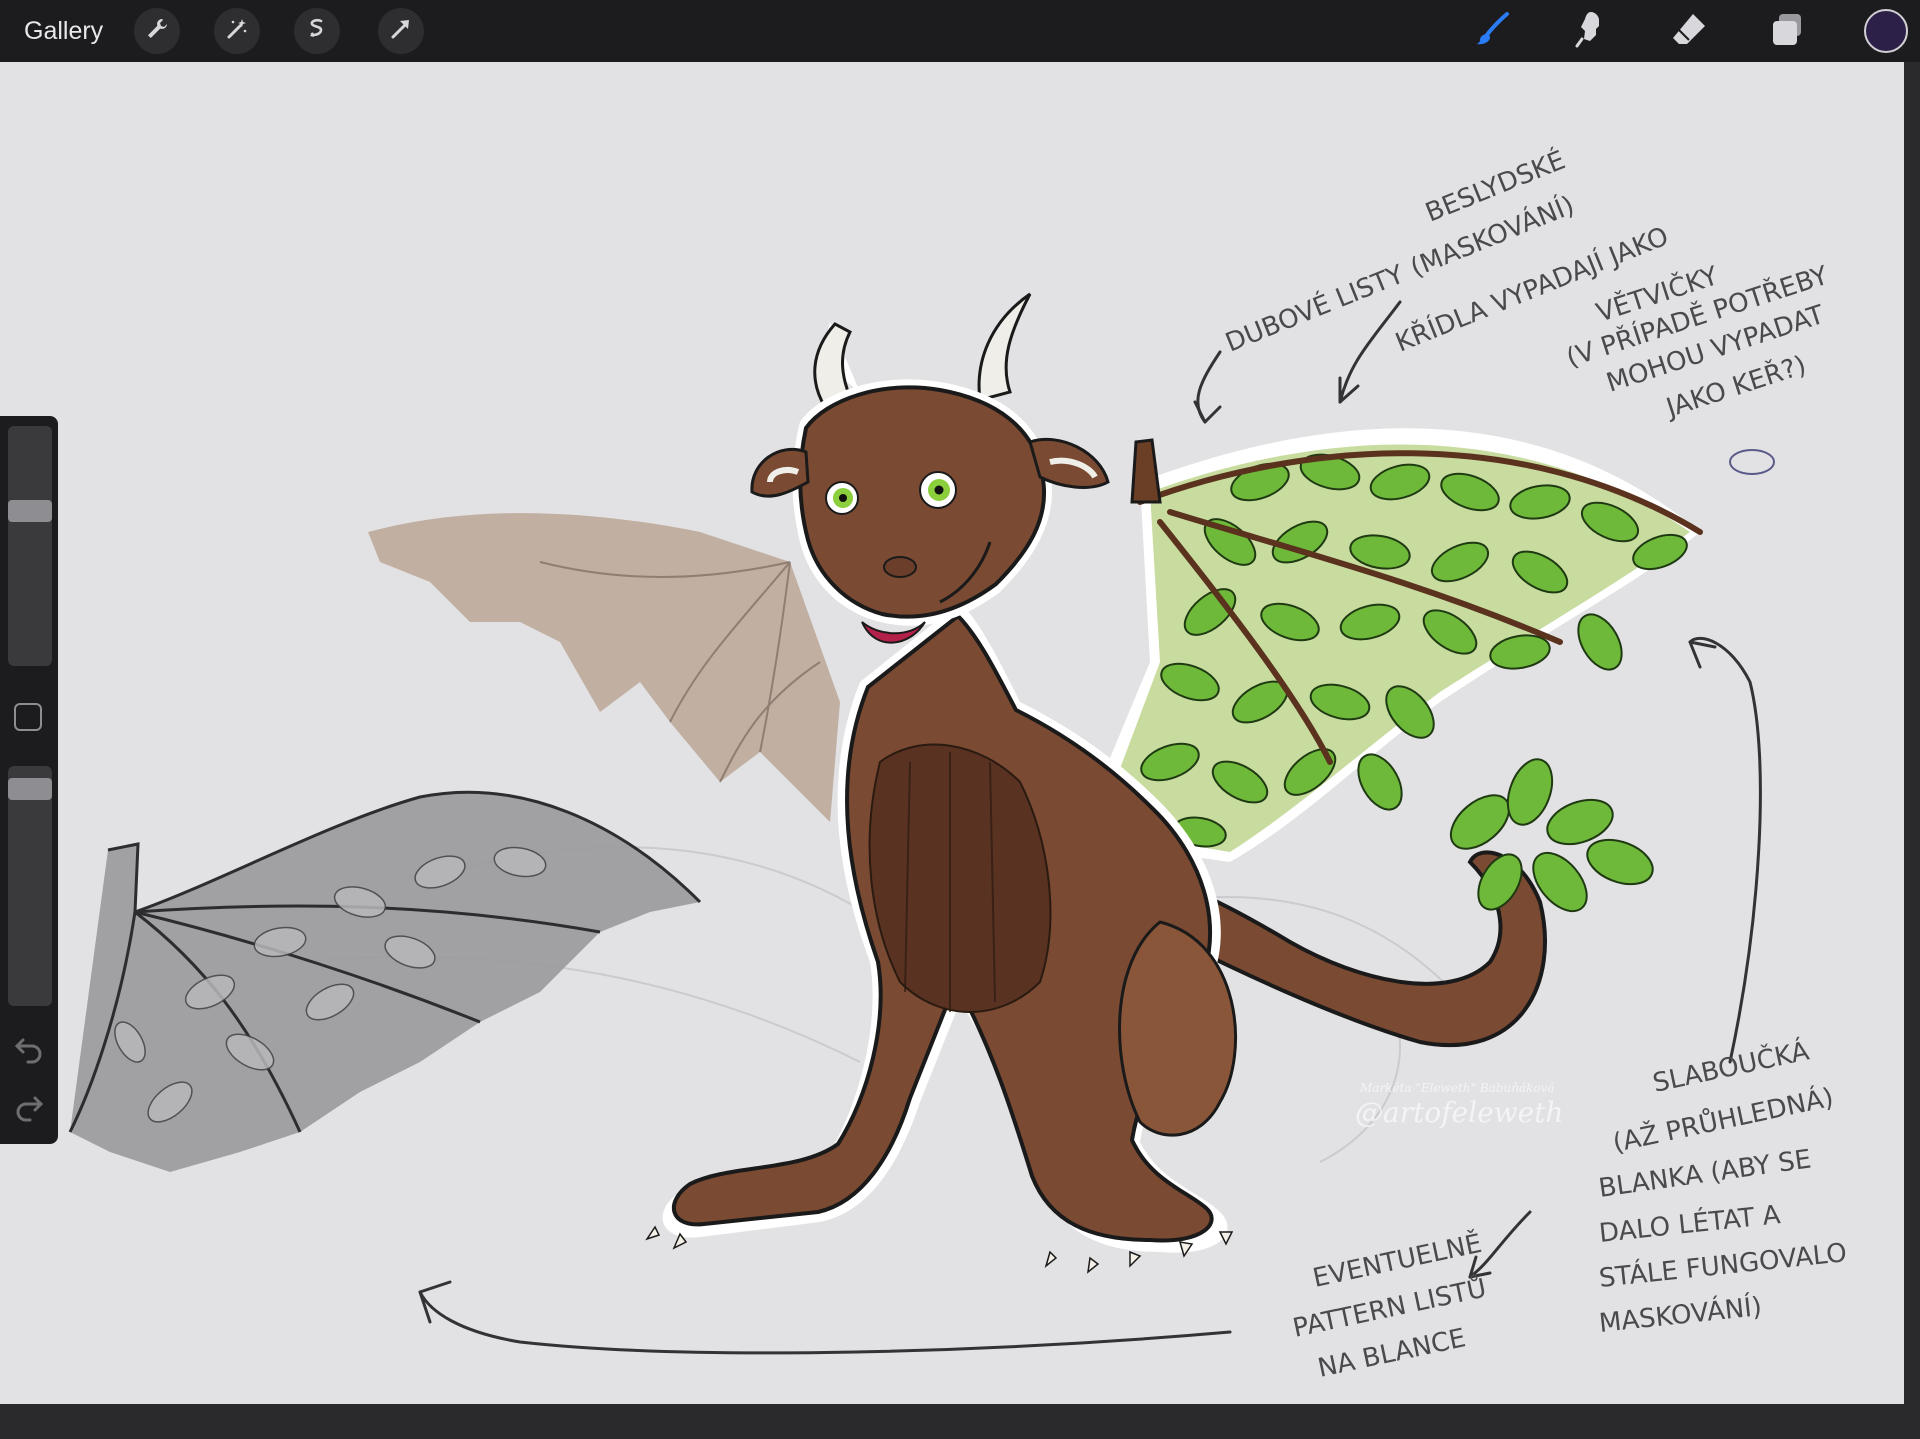 This screenshot has width=1920, height=1439. I want to click on redo-button, so click(29, 1106).